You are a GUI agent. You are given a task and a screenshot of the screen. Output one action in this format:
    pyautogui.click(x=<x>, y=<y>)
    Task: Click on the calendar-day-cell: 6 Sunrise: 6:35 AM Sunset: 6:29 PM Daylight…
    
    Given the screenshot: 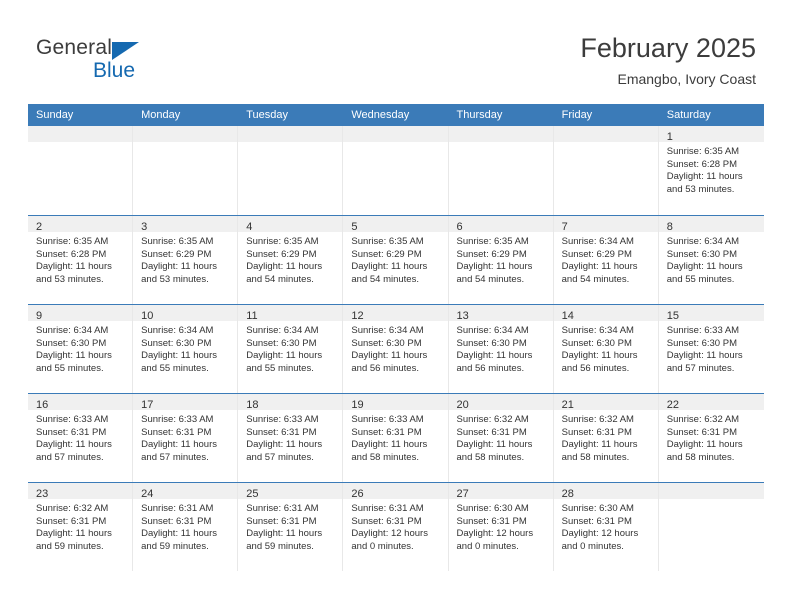 What is the action you would take?
    pyautogui.click(x=501, y=260)
    